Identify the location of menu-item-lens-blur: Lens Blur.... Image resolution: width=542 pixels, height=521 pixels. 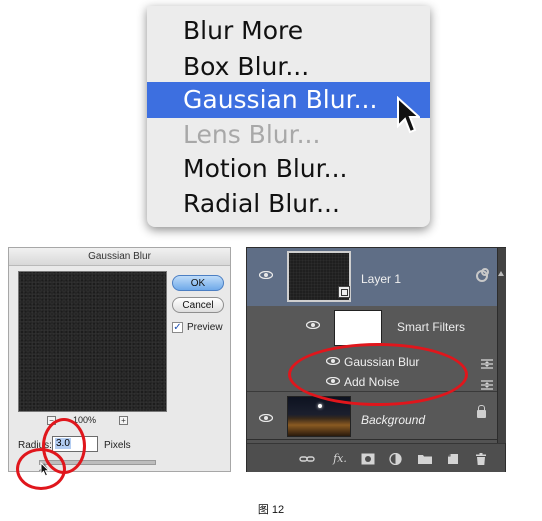
(252, 134).